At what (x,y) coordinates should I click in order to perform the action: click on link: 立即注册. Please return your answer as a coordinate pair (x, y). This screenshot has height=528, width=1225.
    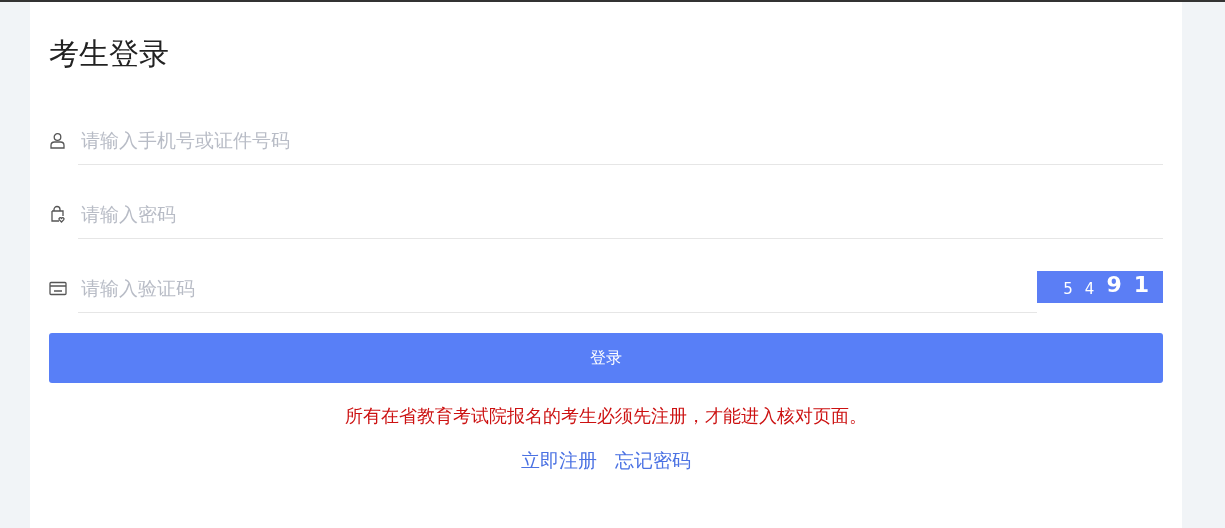
    Looking at the image, I should click on (559, 460).